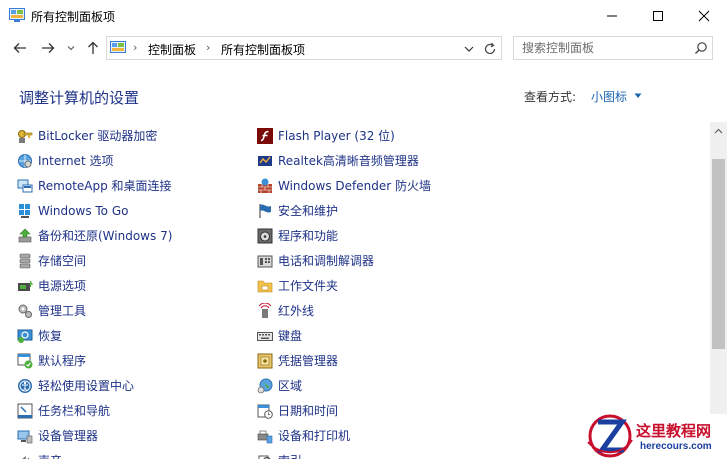 This screenshot has height=459, width=727. Describe the element at coordinates (86, 386) in the screenshot. I see `item-label: 轻松使用设置中心` at that location.